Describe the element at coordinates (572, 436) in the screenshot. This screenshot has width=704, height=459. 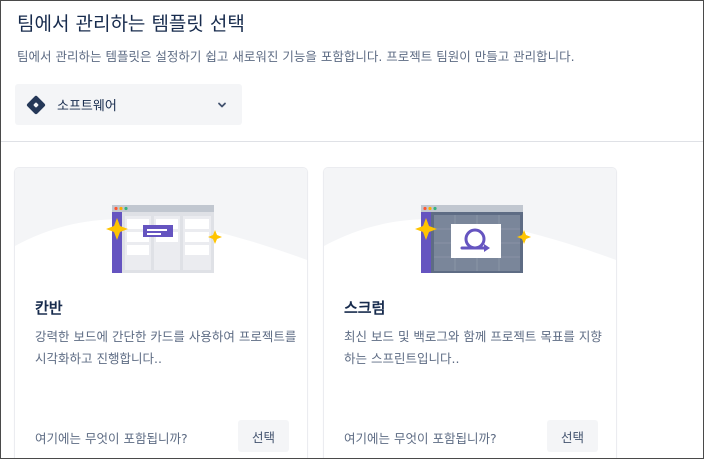
I see `select-scrum-button: 선택` at that location.